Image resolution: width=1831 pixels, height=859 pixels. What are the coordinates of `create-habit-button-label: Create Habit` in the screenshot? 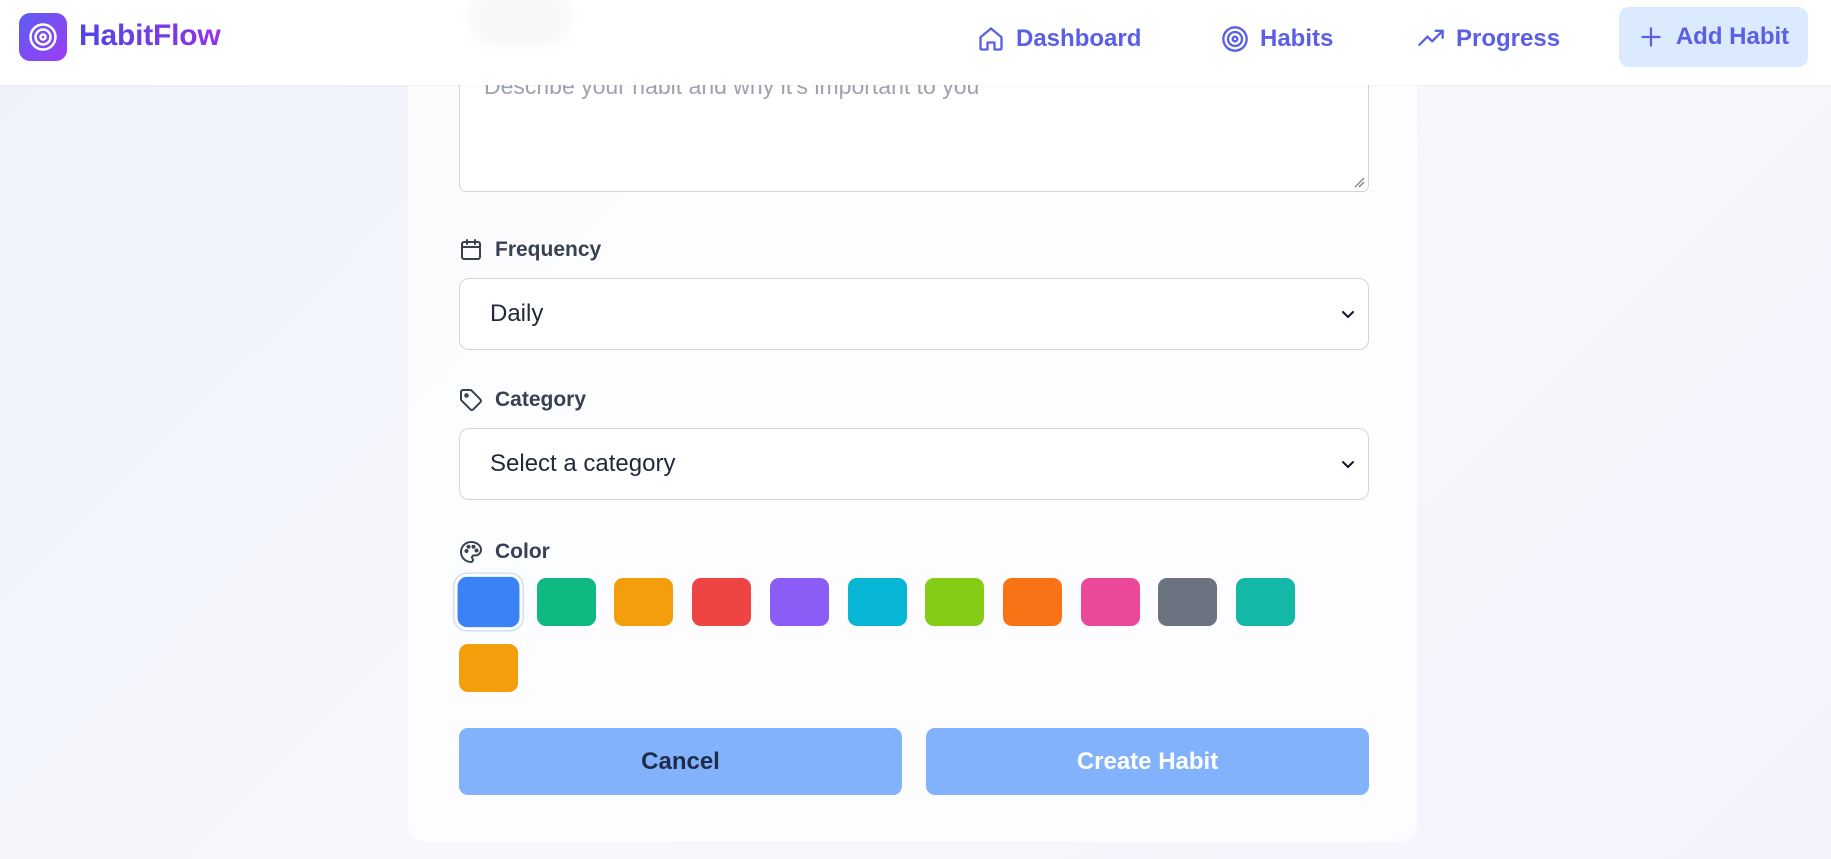 It's located at (1147, 761).